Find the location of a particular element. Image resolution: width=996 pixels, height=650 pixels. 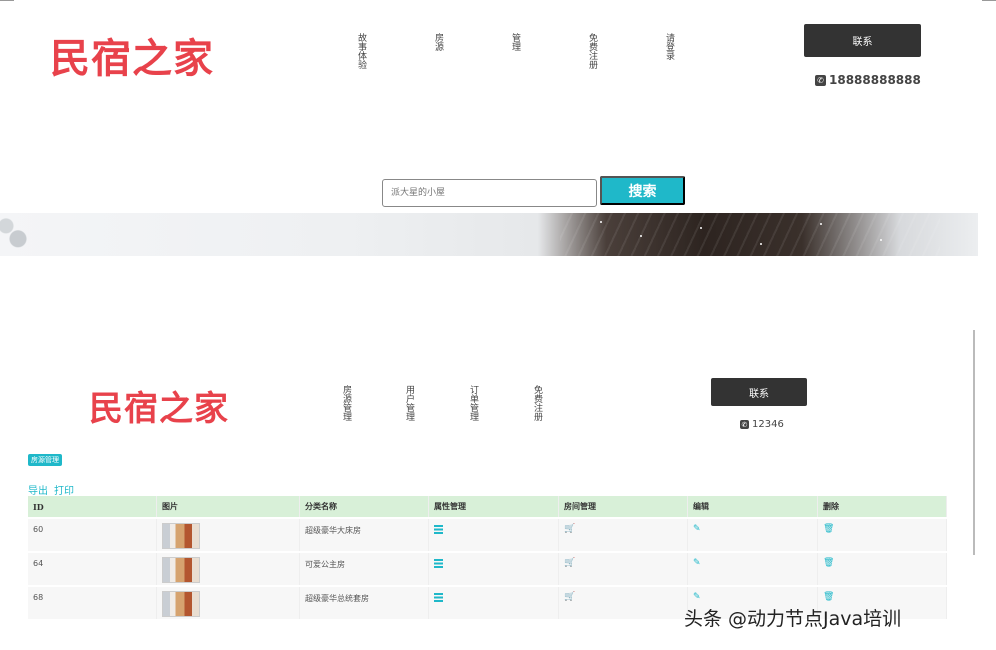

snowy-roof-image is located at coordinates (750, 234).